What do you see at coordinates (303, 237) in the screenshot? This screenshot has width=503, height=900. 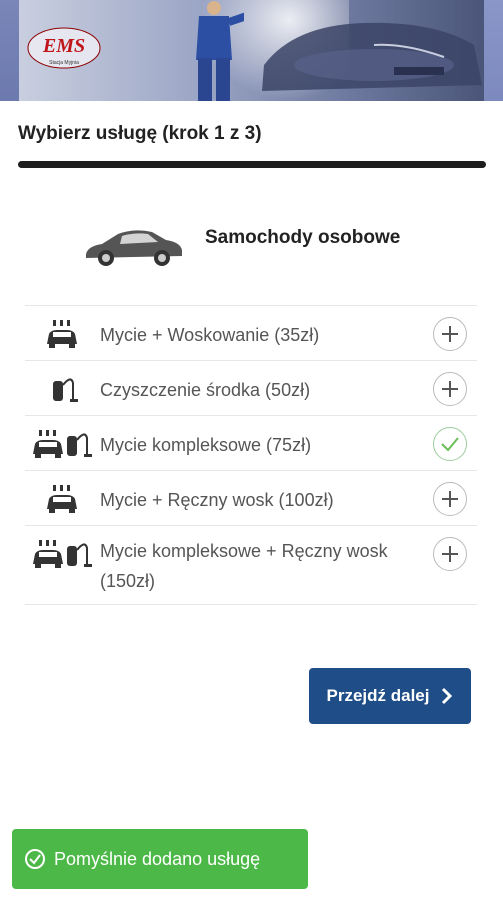 I see `category-label: Samochody osobowe` at bounding box center [303, 237].